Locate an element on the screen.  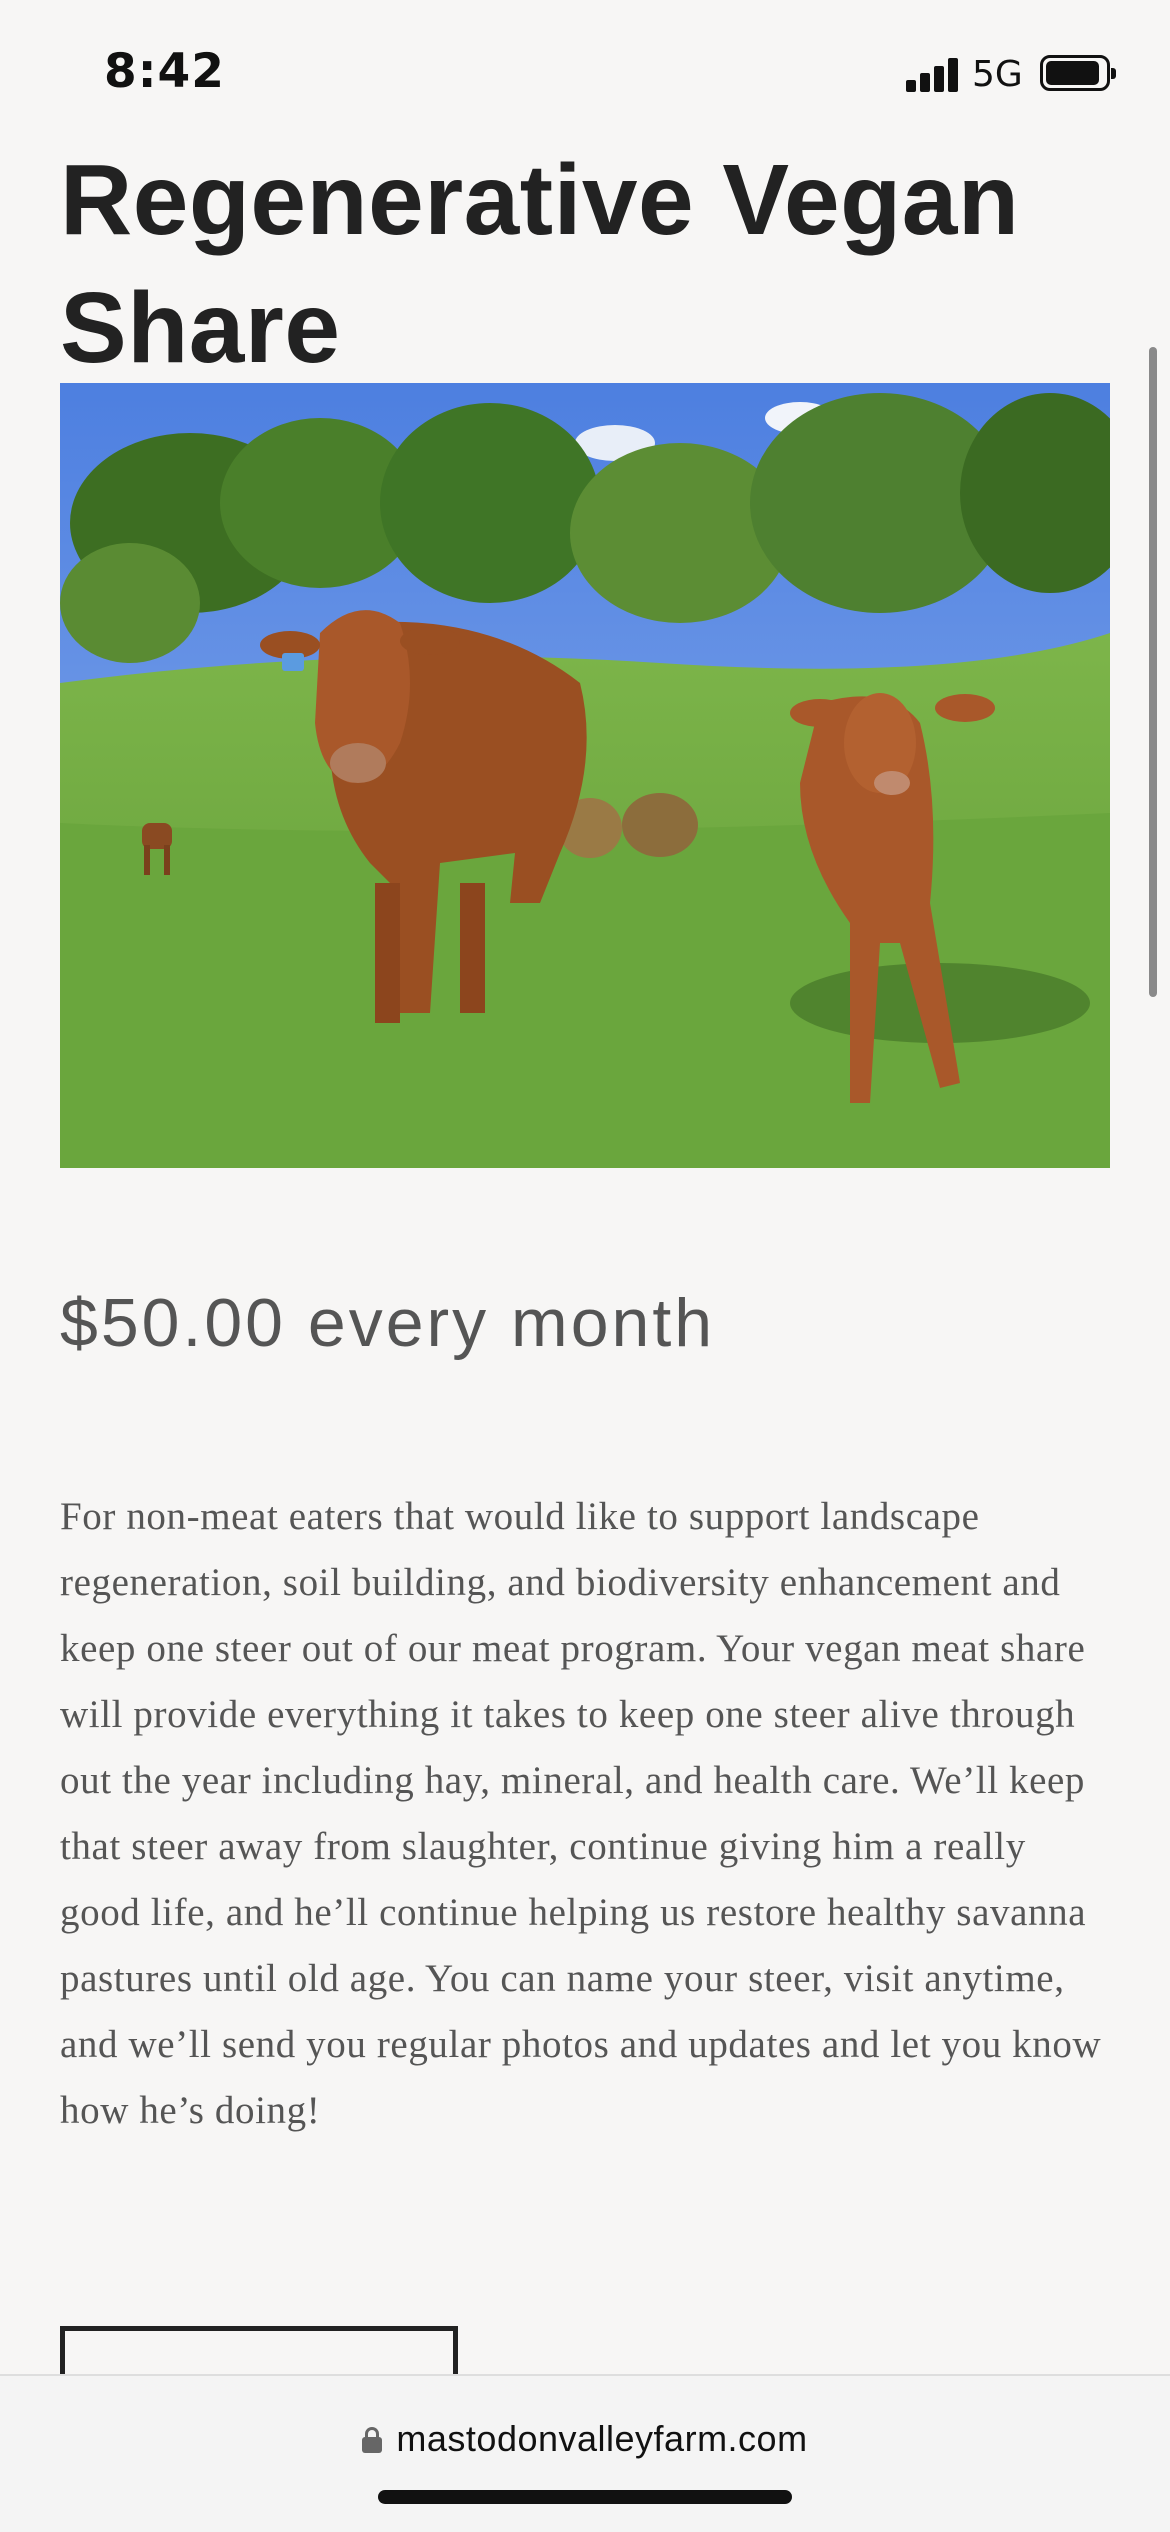
status-time: 8:42 is located at coordinates (164, 71).